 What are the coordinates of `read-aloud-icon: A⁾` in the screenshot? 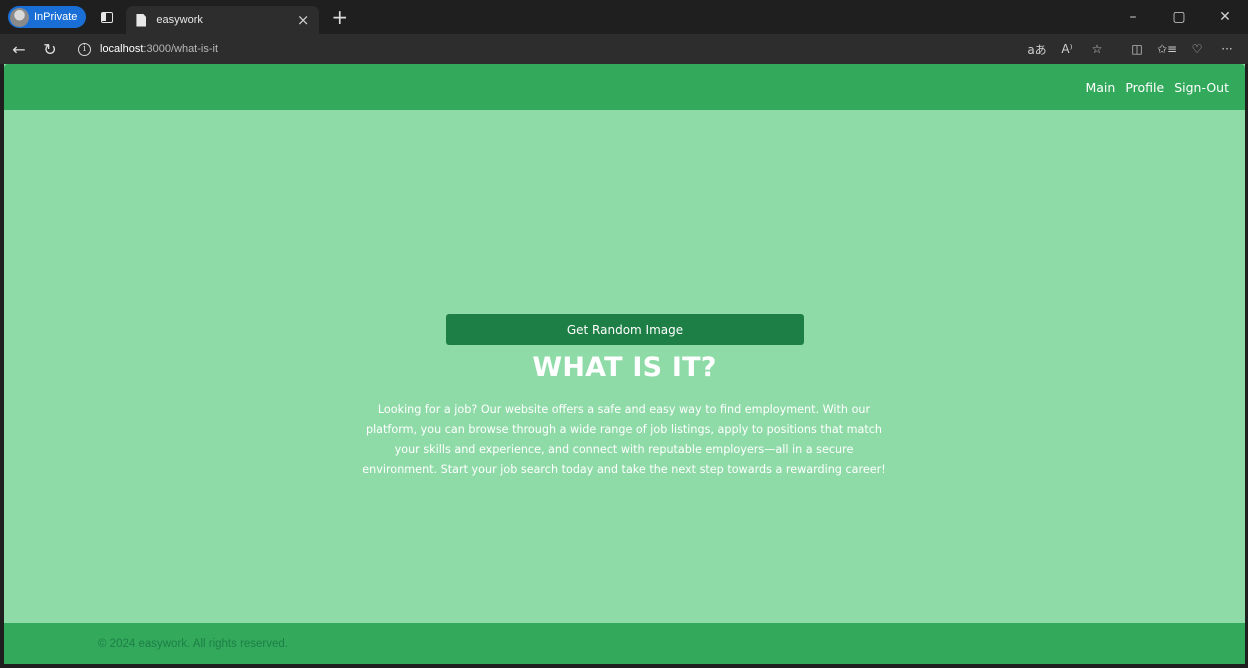 It's located at (1067, 49).